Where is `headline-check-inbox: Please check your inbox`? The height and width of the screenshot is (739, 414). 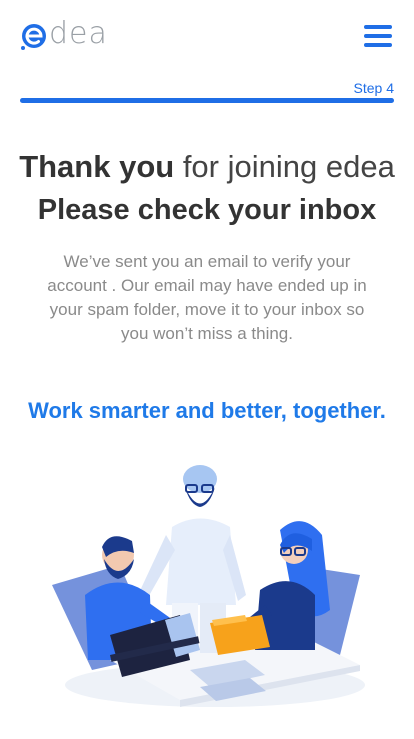 headline-check-inbox: Please check your inbox is located at coordinates (207, 210).